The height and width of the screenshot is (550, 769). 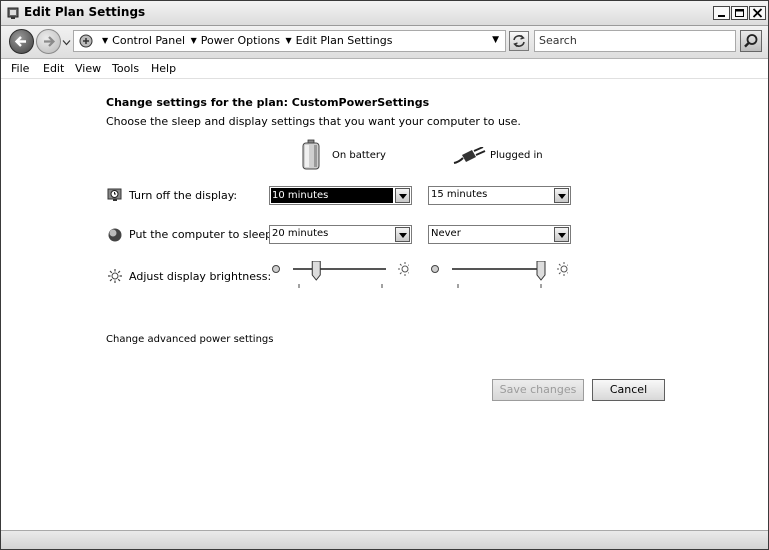 I want to click on sleep-plugged-in-select: Never, so click(x=499, y=234).